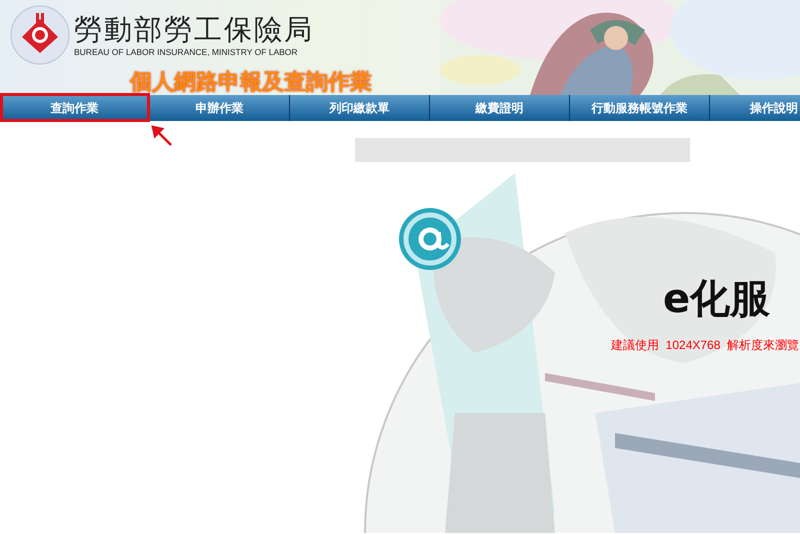 The height and width of the screenshot is (534, 800). What do you see at coordinates (755, 108) in the screenshot?
I see `nav-tab: 操作說明` at bounding box center [755, 108].